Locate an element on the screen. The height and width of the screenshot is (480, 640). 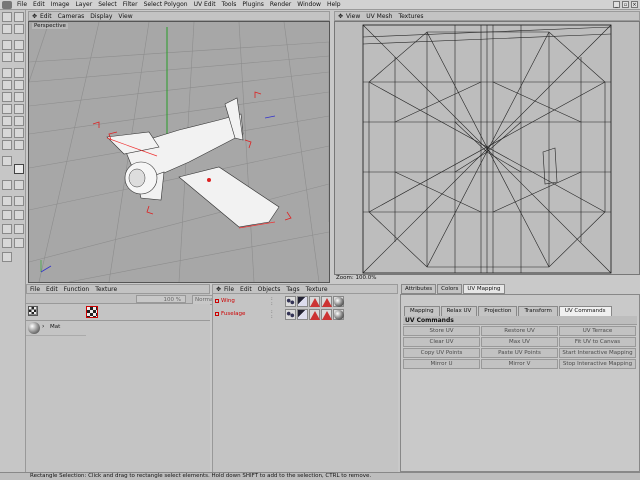
fill-icon is located at coordinates (7, 85).